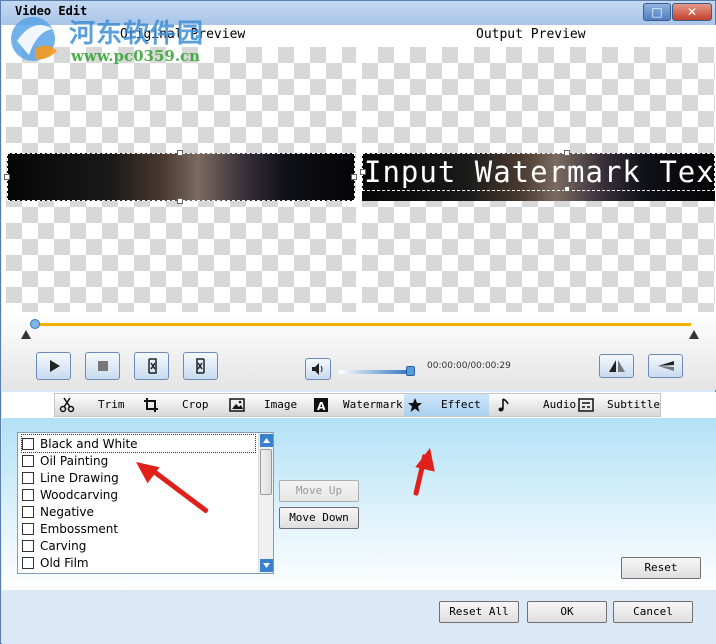 The width and height of the screenshot is (716, 644). What do you see at coordinates (63, 545) in the screenshot?
I see `effect-label: Carving` at bounding box center [63, 545].